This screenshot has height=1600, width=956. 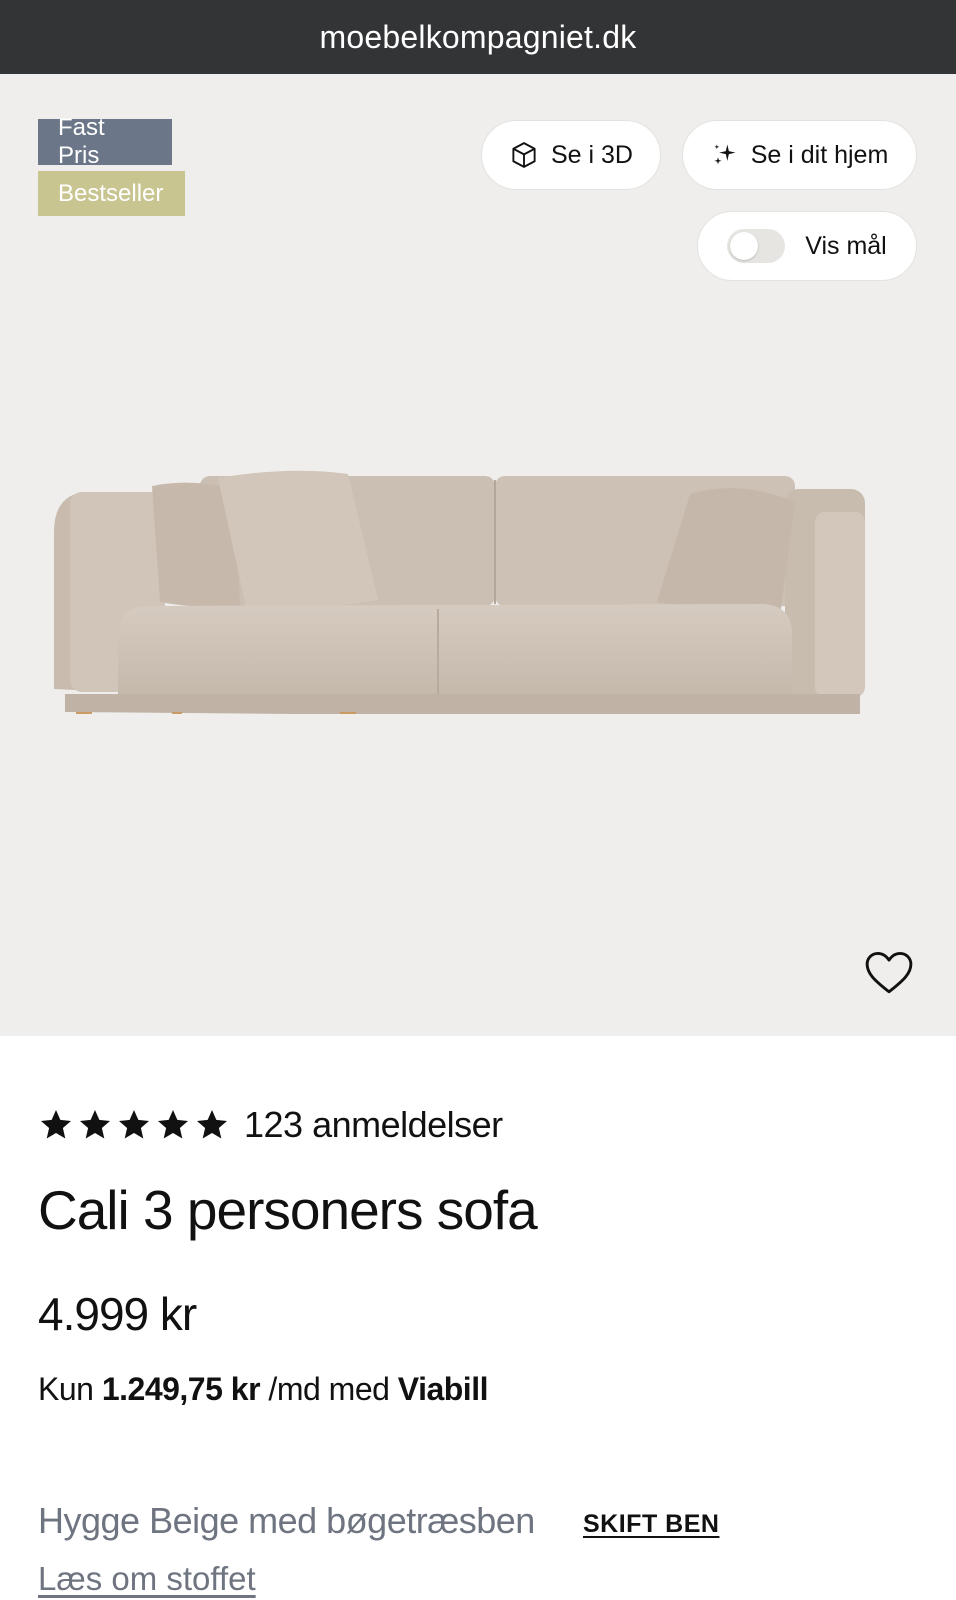 What do you see at coordinates (592, 154) in the screenshot?
I see `view-3d-label: Se i 3D` at bounding box center [592, 154].